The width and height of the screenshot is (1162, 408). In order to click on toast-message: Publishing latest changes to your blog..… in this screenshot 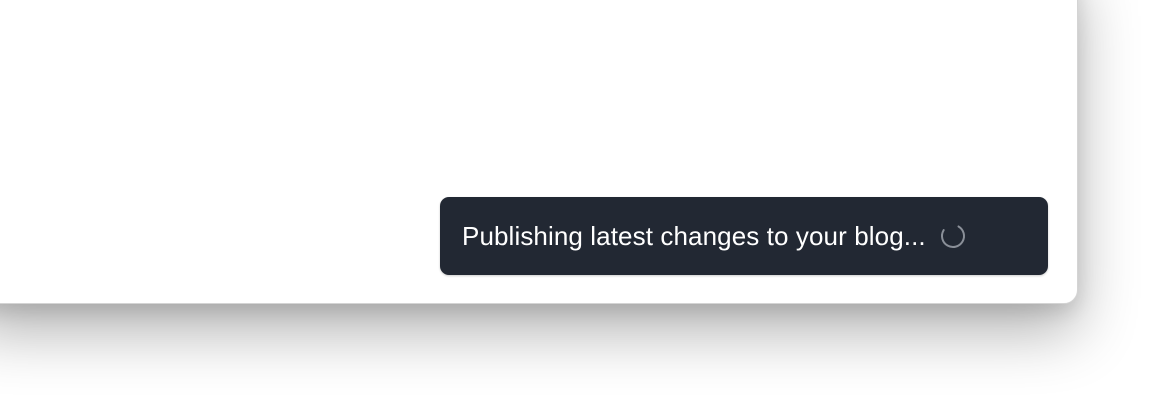, I will do `click(694, 235)`.